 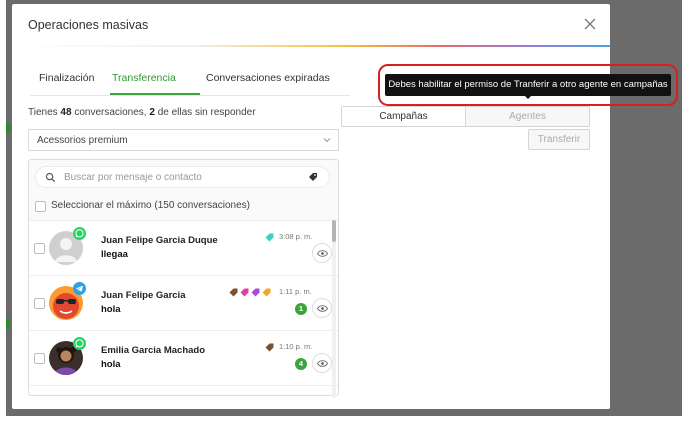 What do you see at coordinates (527, 116) in the screenshot?
I see `segment-agents: Agentes` at bounding box center [527, 116].